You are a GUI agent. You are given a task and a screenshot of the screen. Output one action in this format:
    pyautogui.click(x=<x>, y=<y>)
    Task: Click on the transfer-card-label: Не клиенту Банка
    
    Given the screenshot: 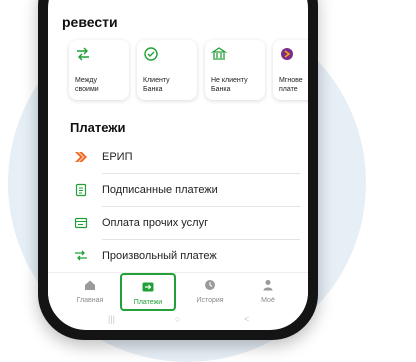 What is the action you would take?
    pyautogui.click(x=229, y=85)
    